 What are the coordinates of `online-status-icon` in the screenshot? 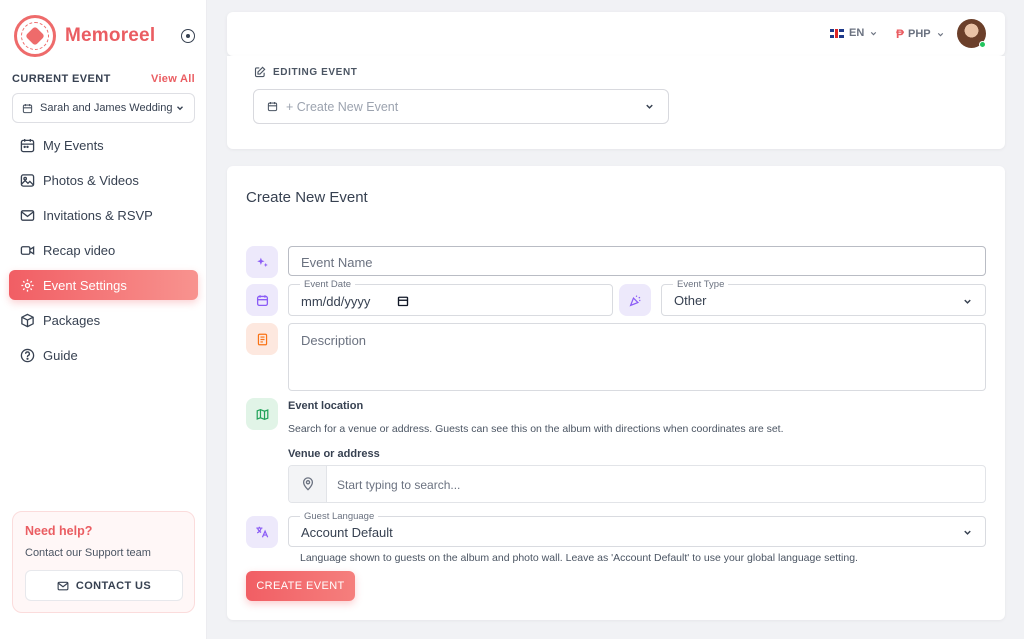 It's located at (982, 44).